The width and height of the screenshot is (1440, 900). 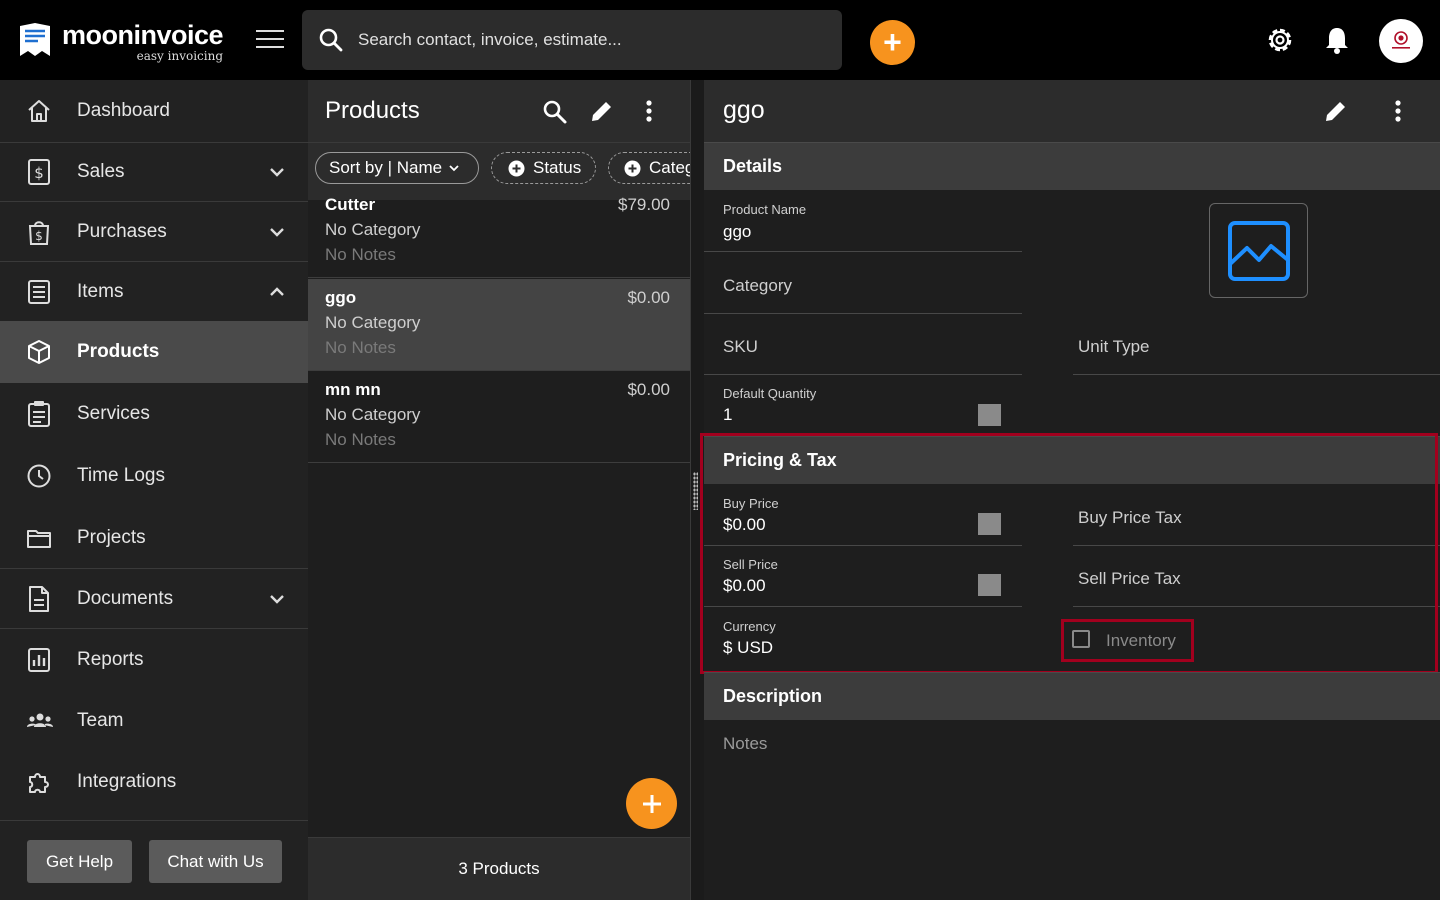 What do you see at coordinates (728, 414) in the screenshot?
I see `default-quantity-value: 1` at bounding box center [728, 414].